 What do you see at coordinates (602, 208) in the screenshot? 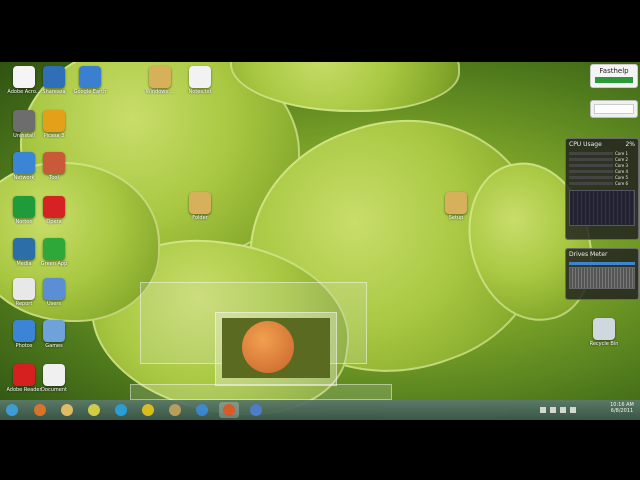
I see `cpu-graph` at bounding box center [602, 208].